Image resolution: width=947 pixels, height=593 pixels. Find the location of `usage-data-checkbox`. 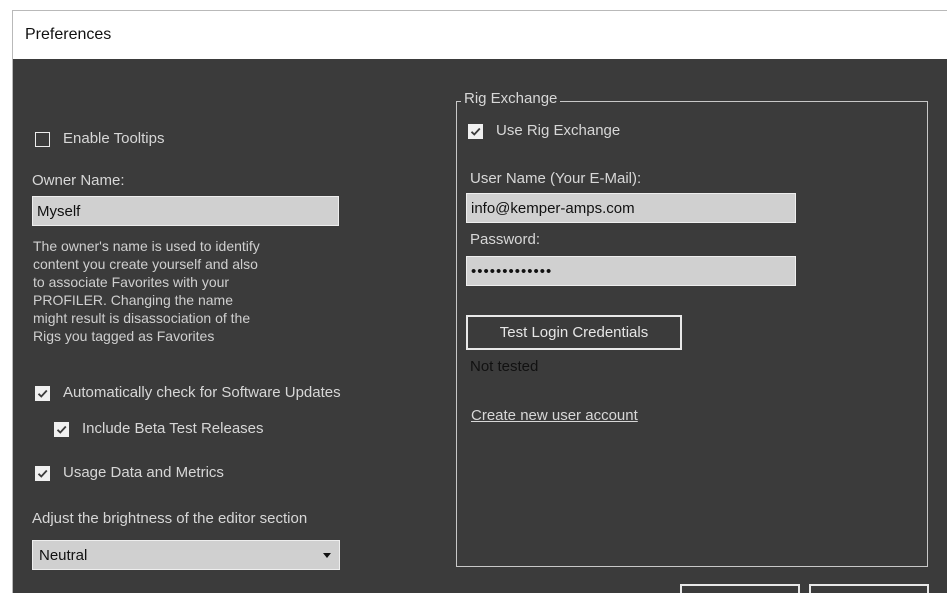

usage-data-checkbox is located at coordinates (42, 473).